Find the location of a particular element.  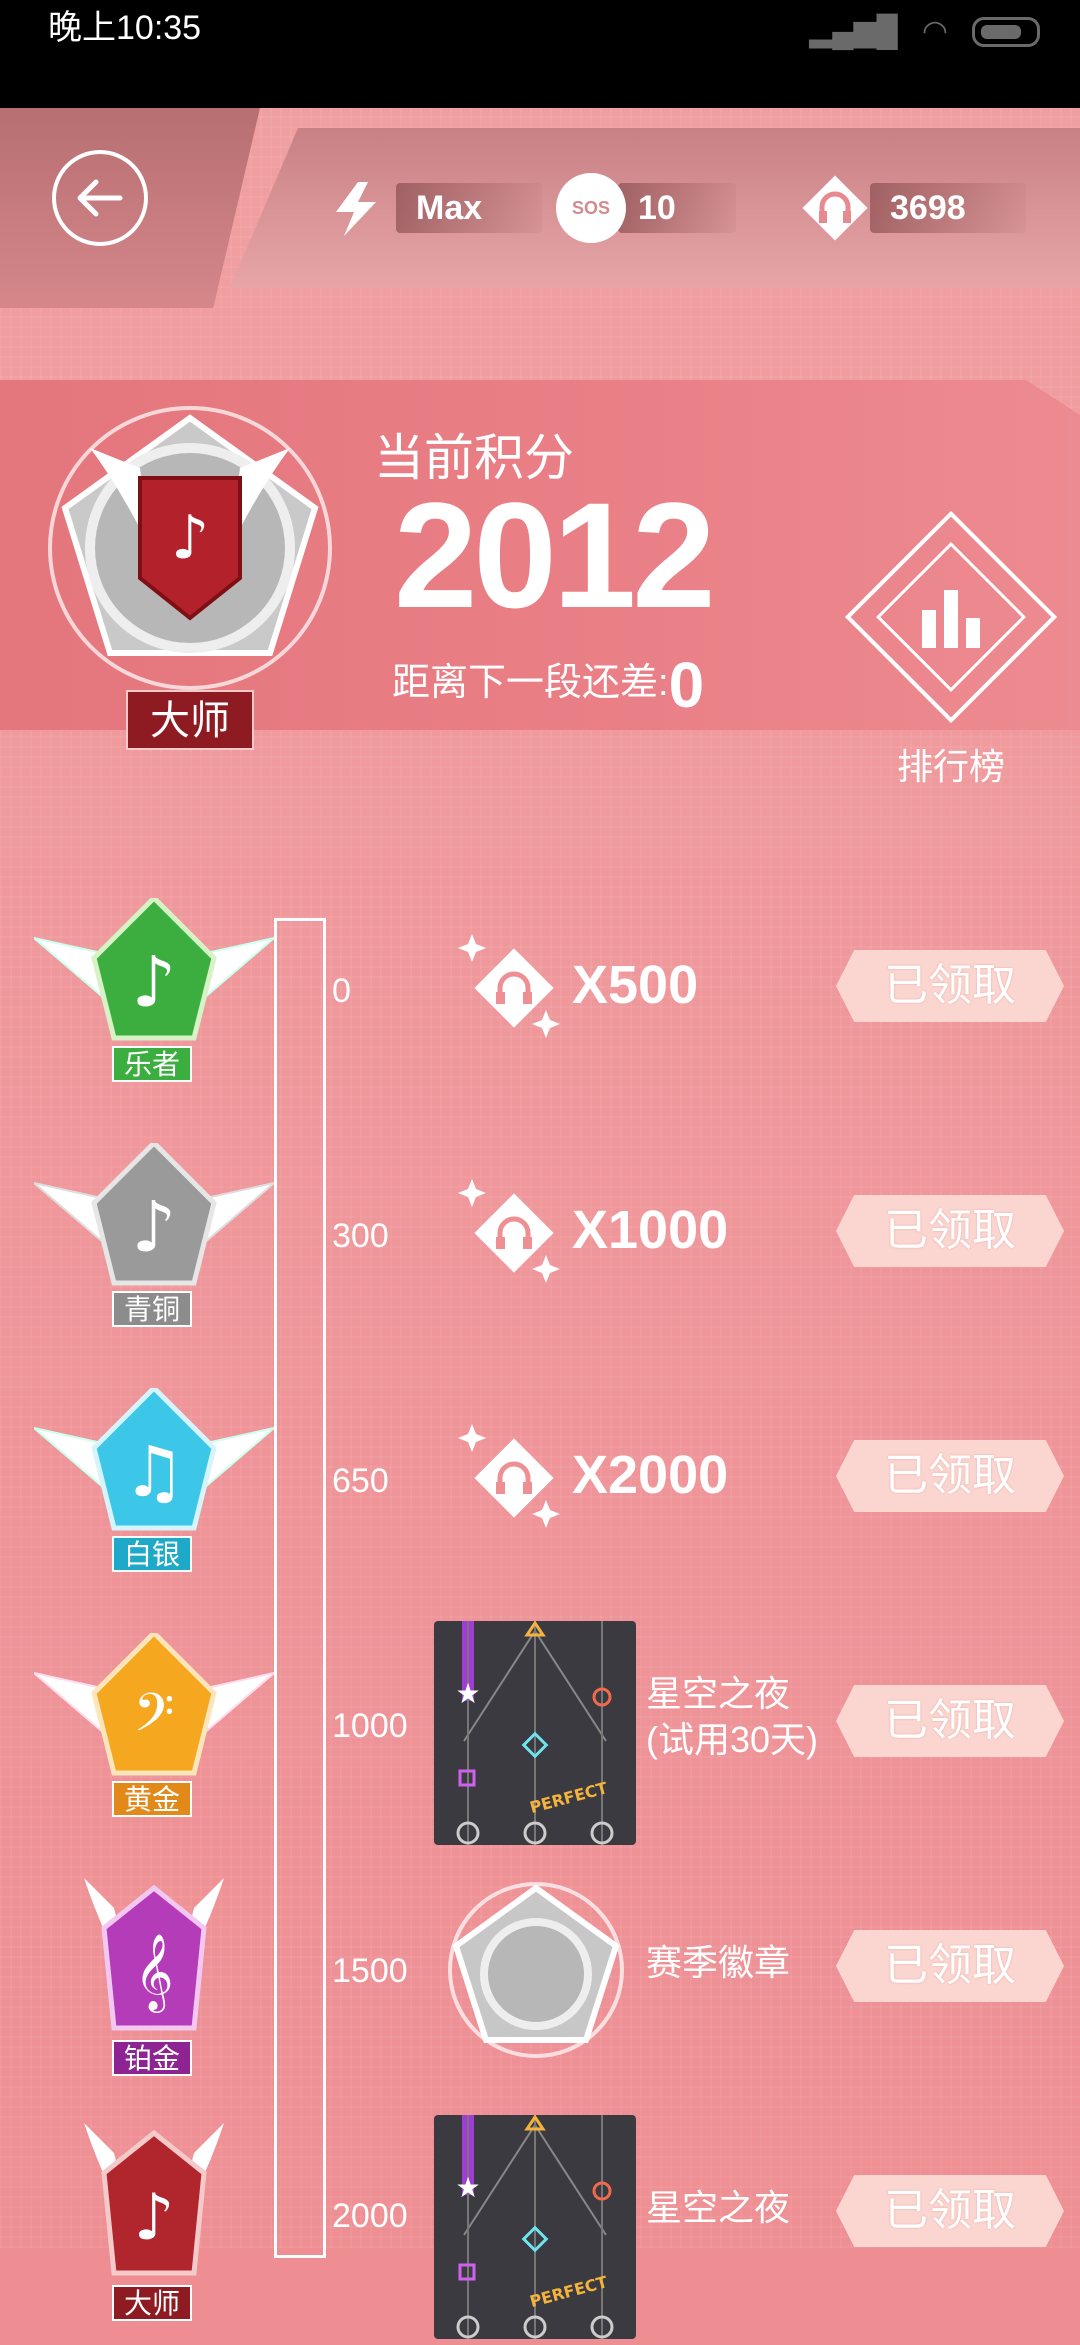

status-icons: ▂▄▆█ ◠ is located at coordinates (924, 31).